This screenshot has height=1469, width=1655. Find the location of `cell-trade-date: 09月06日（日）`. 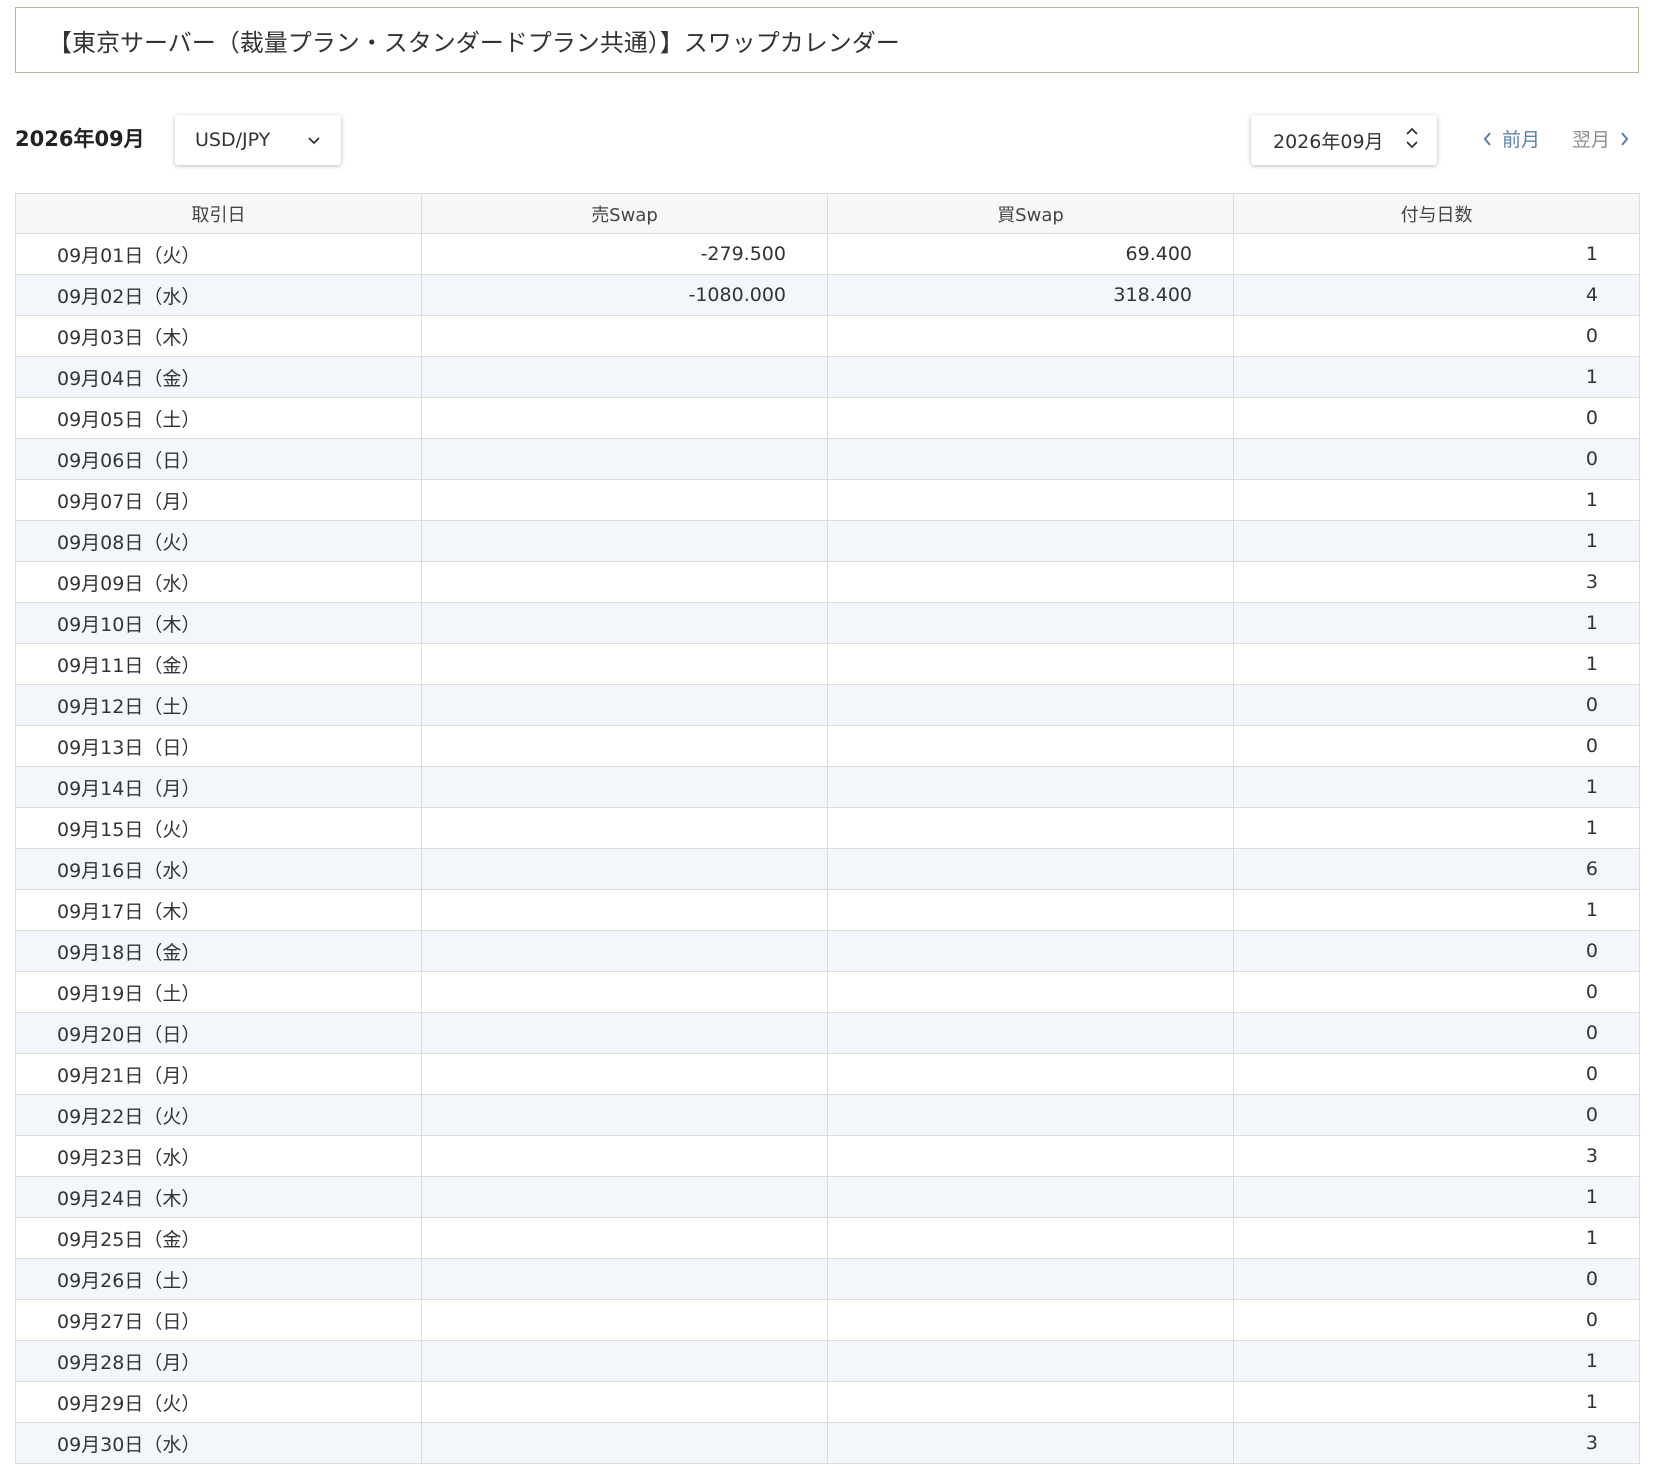

cell-trade-date: 09月06日（日） is located at coordinates (218, 459).